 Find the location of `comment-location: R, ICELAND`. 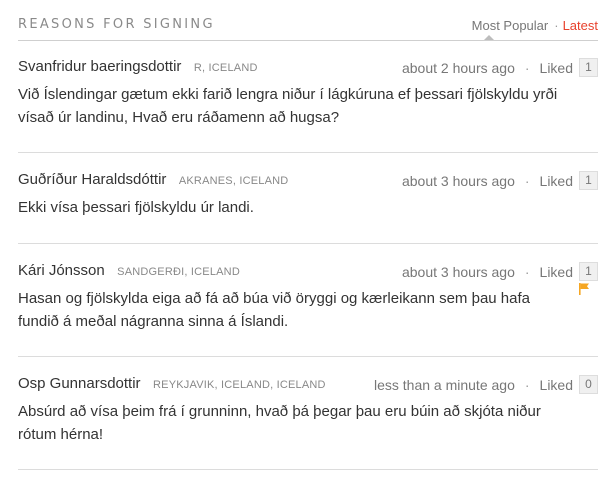

comment-location: R, ICELAND is located at coordinates (225, 68).